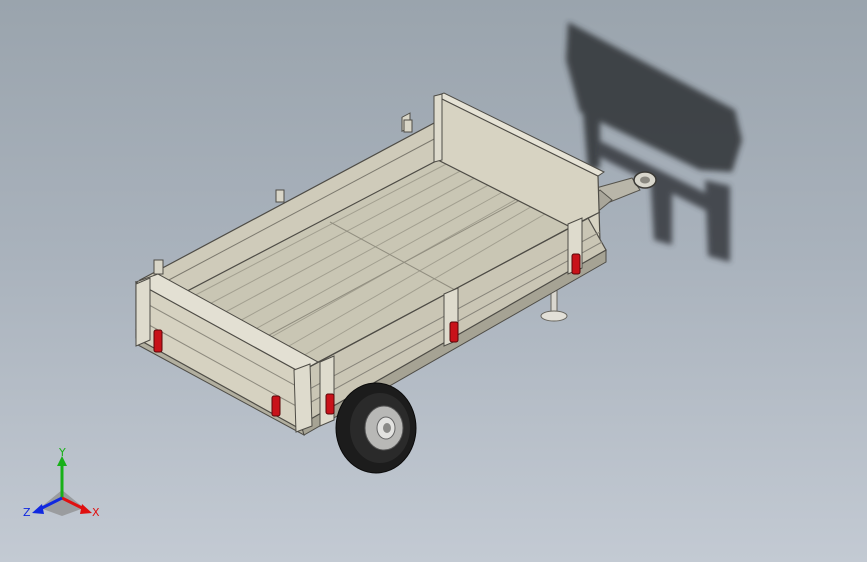  I want to click on latch-rear-right, so click(276, 406).